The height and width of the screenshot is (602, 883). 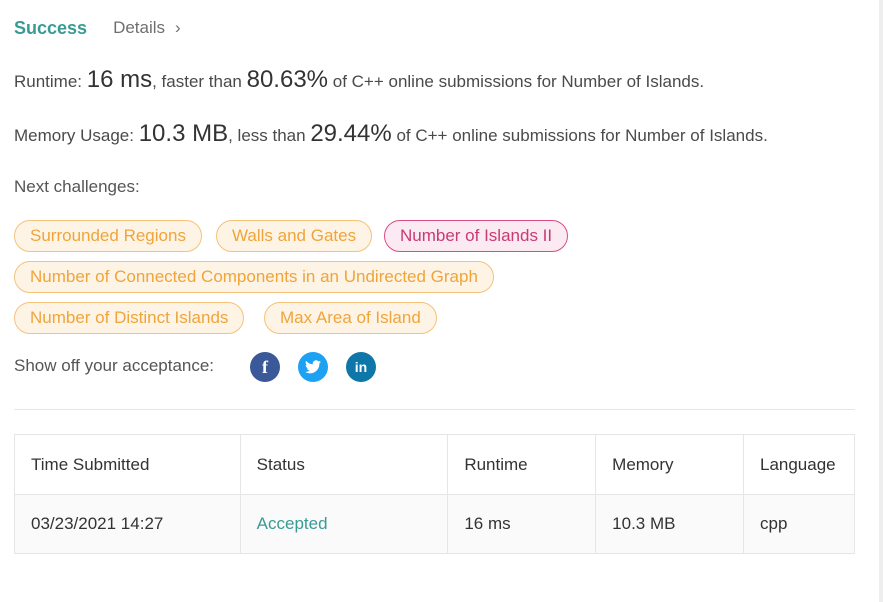 What do you see at coordinates (119, 79) in the screenshot?
I see `runtime-value: 16 ms` at bounding box center [119, 79].